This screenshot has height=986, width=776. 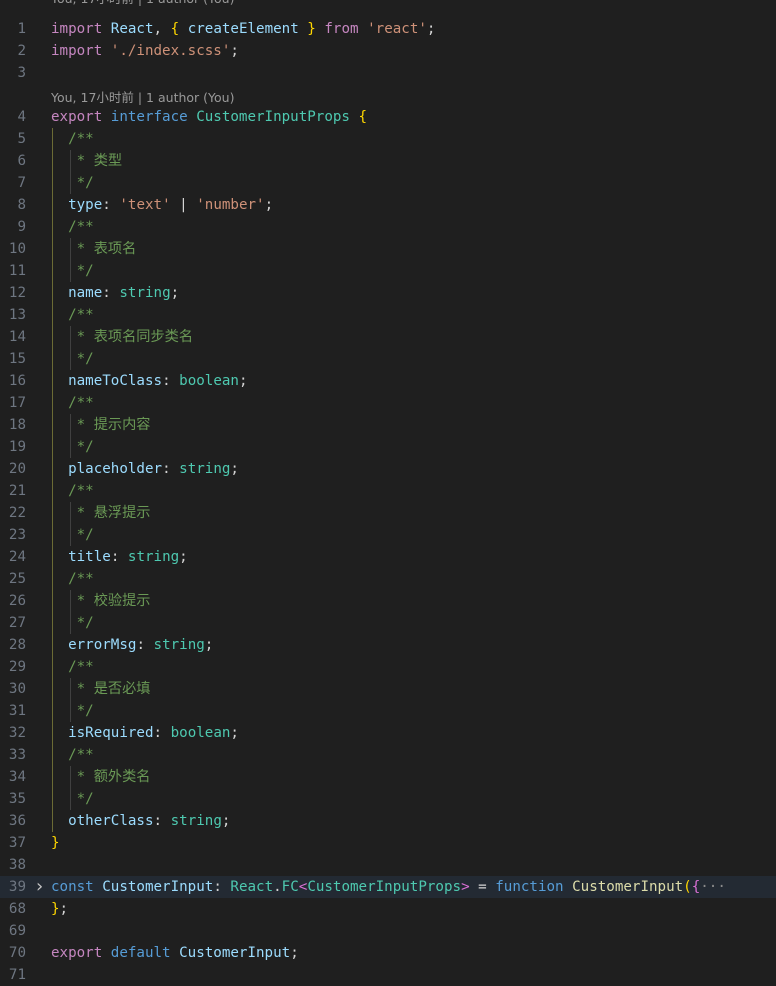 What do you see at coordinates (388, 799) in the screenshot?
I see `code-line: 35 */` at bounding box center [388, 799].